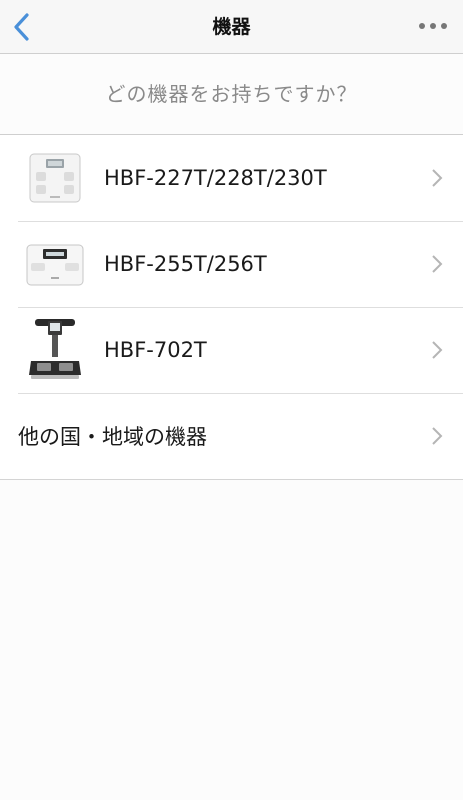  I want to click on device-row-hbf-227t: HBF-227T/228T/230T, so click(231, 178).